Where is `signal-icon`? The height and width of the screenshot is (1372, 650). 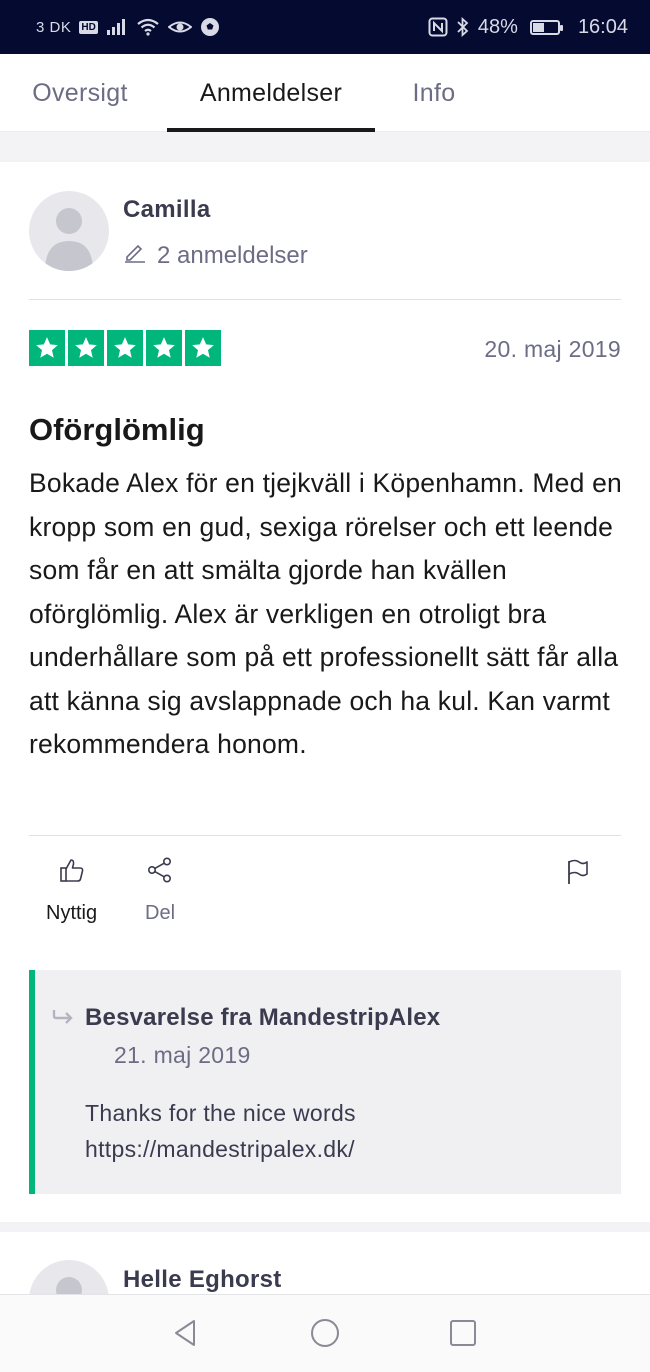
signal-icon is located at coordinates (117, 27).